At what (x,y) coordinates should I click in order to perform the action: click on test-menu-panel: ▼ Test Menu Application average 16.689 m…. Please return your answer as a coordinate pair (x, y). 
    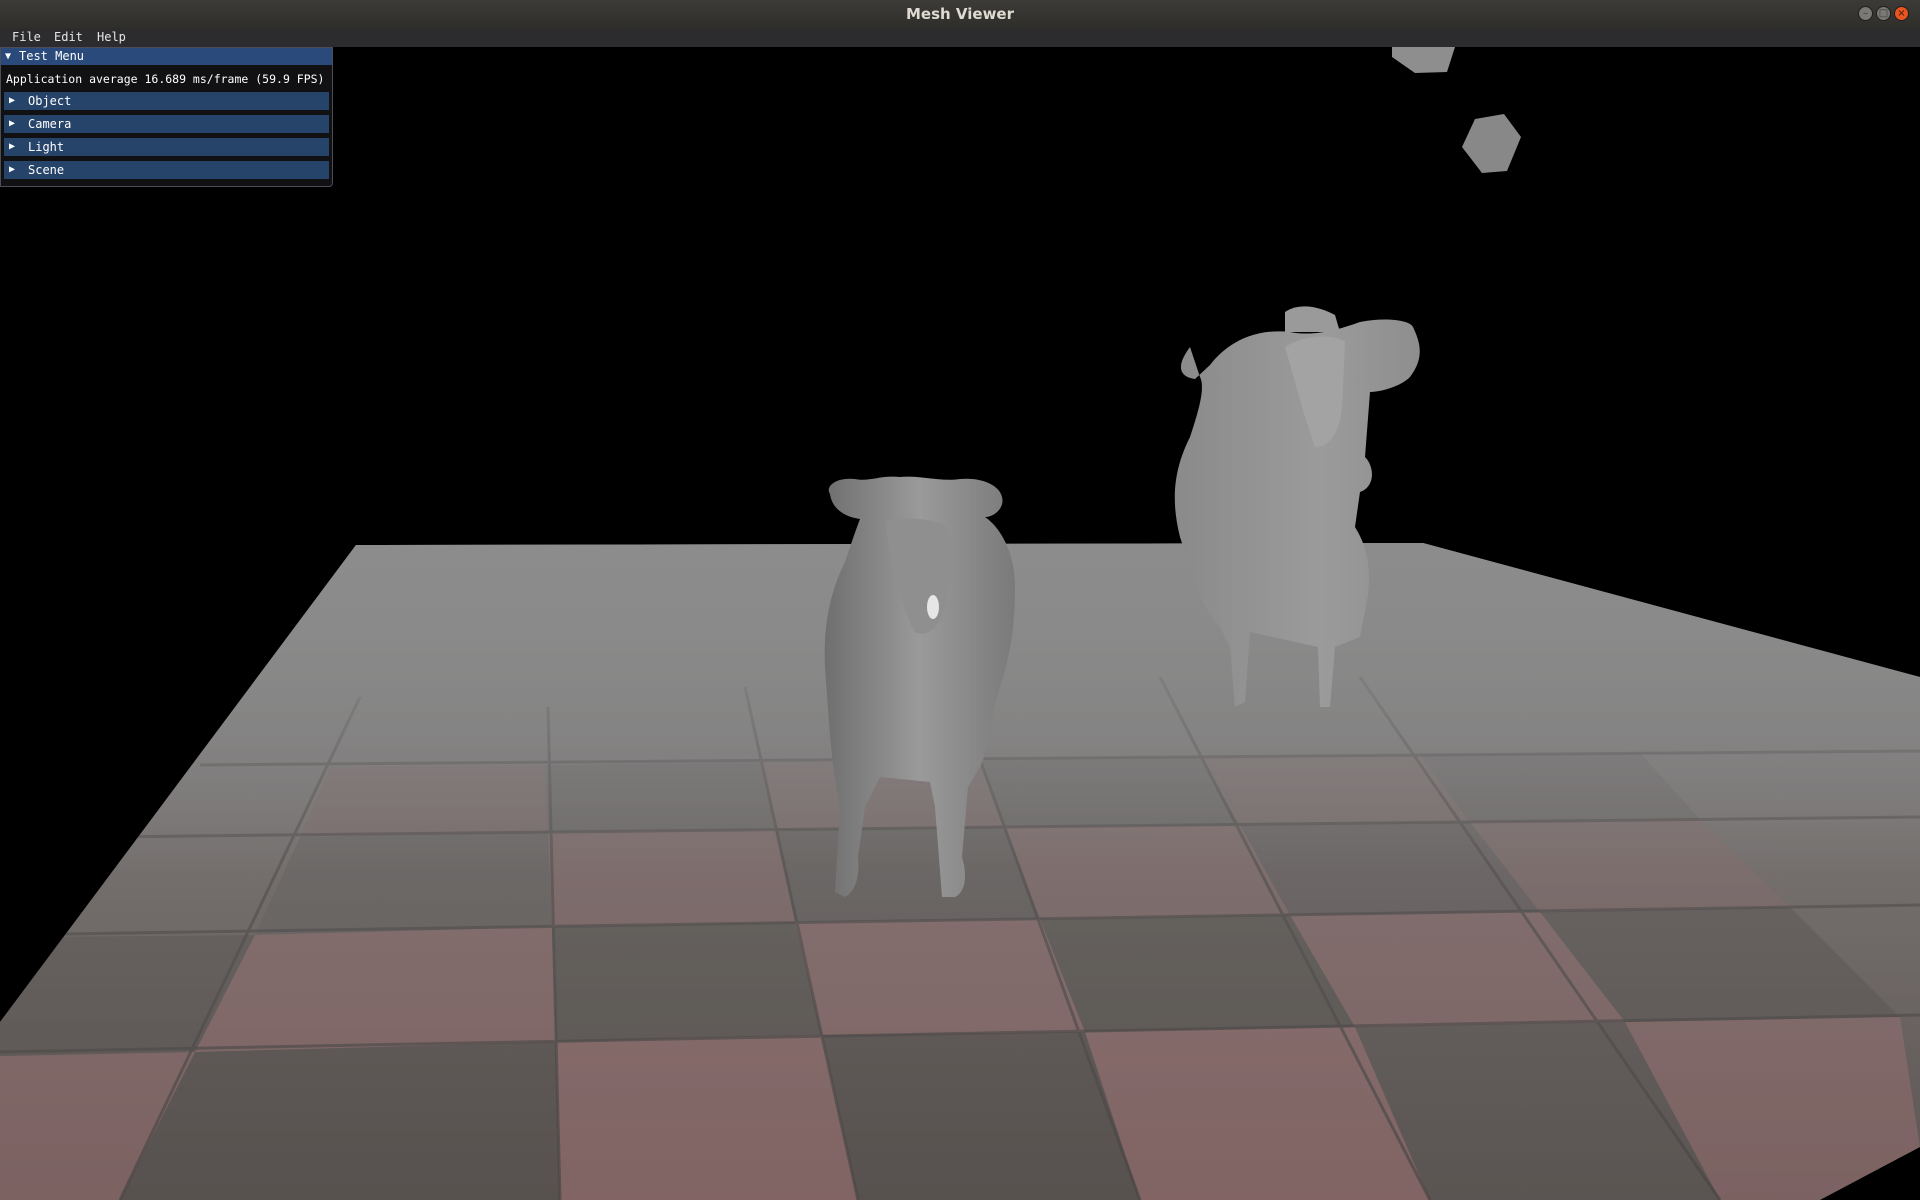
    Looking at the image, I should click on (166, 117).